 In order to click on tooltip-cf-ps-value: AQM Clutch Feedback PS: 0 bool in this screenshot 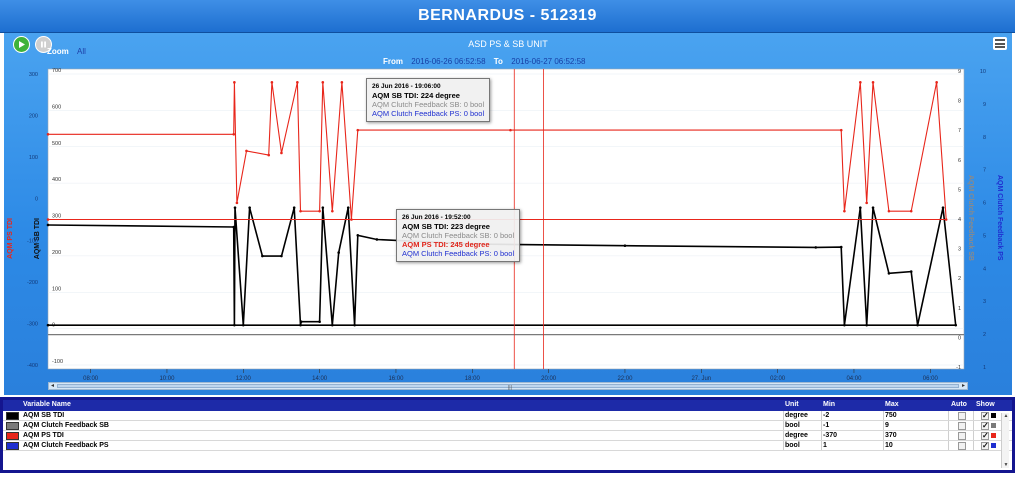, I will do `click(428, 113)`.